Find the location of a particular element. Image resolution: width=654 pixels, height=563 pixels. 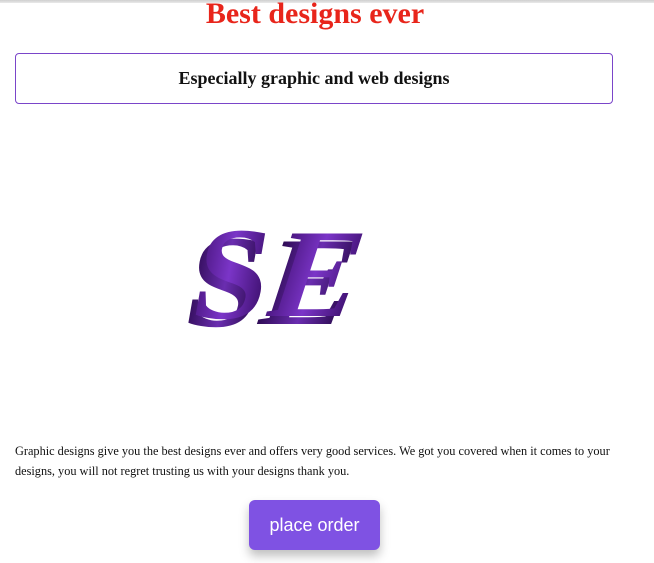

place-order-button: place order is located at coordinates (314, 525).